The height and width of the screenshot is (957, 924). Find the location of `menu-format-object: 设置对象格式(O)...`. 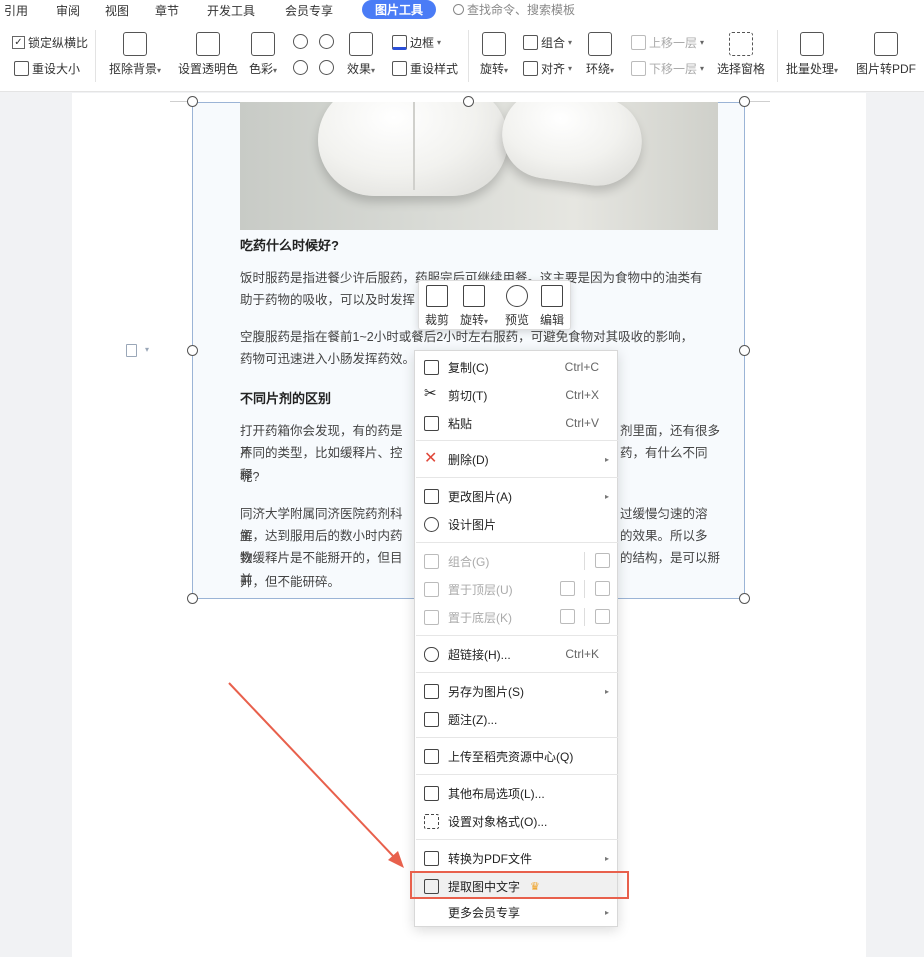

menu-format-object: 设置对象格式(O)... is located at coordinates (516, 821).